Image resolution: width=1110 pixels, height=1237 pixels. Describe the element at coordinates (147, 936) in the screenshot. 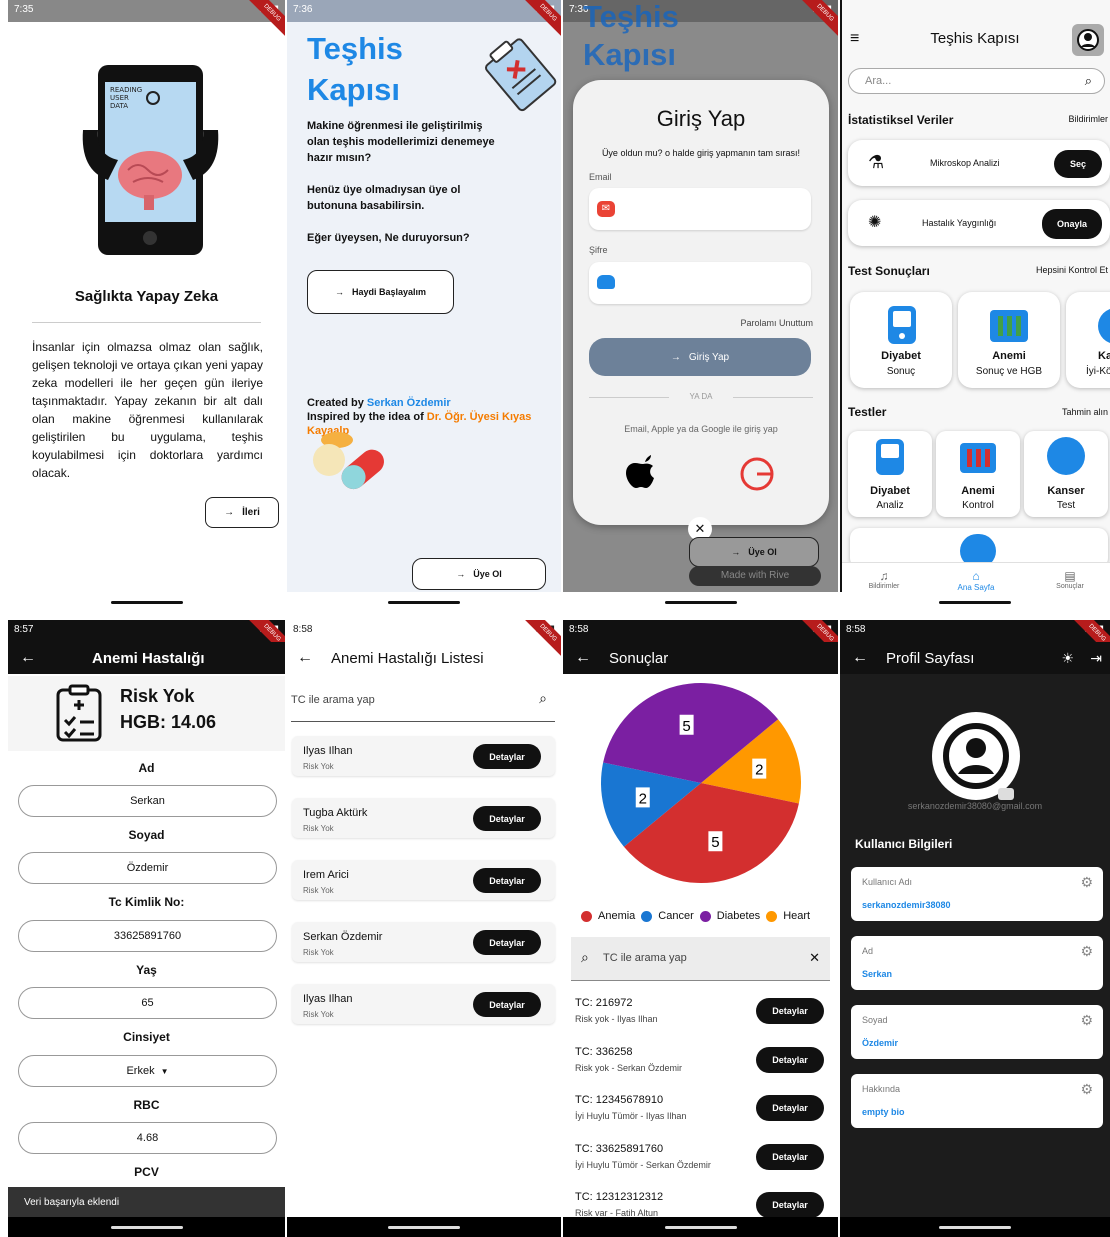

I see `tc-field: 33625891760` at that location.